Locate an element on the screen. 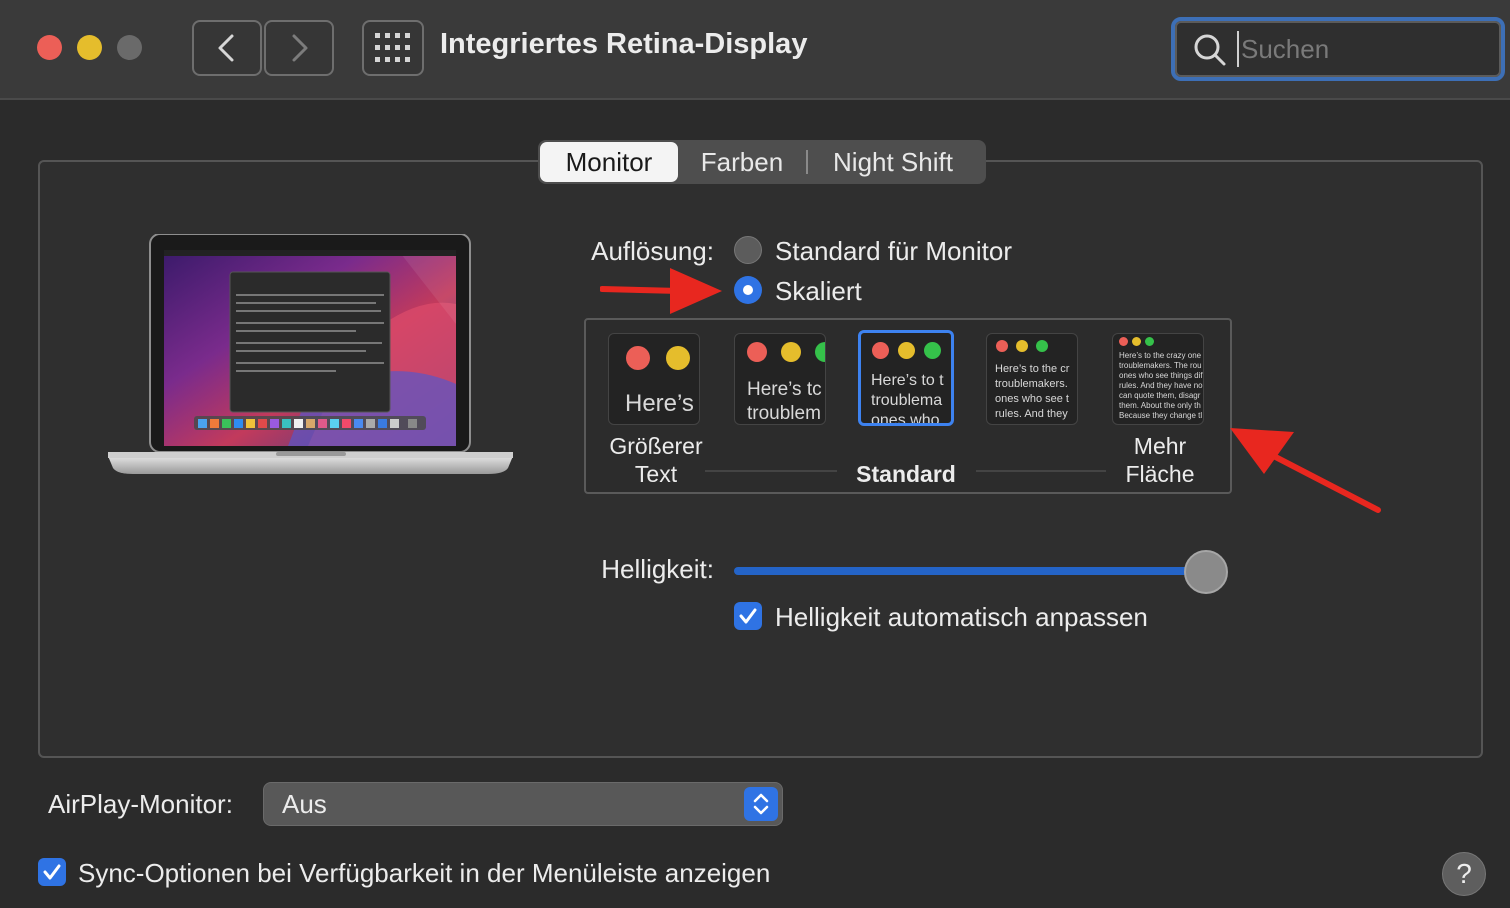 This screenshot has width=1510, height=908. preview-text: rules. And they is located at coordinates (1031, 414).